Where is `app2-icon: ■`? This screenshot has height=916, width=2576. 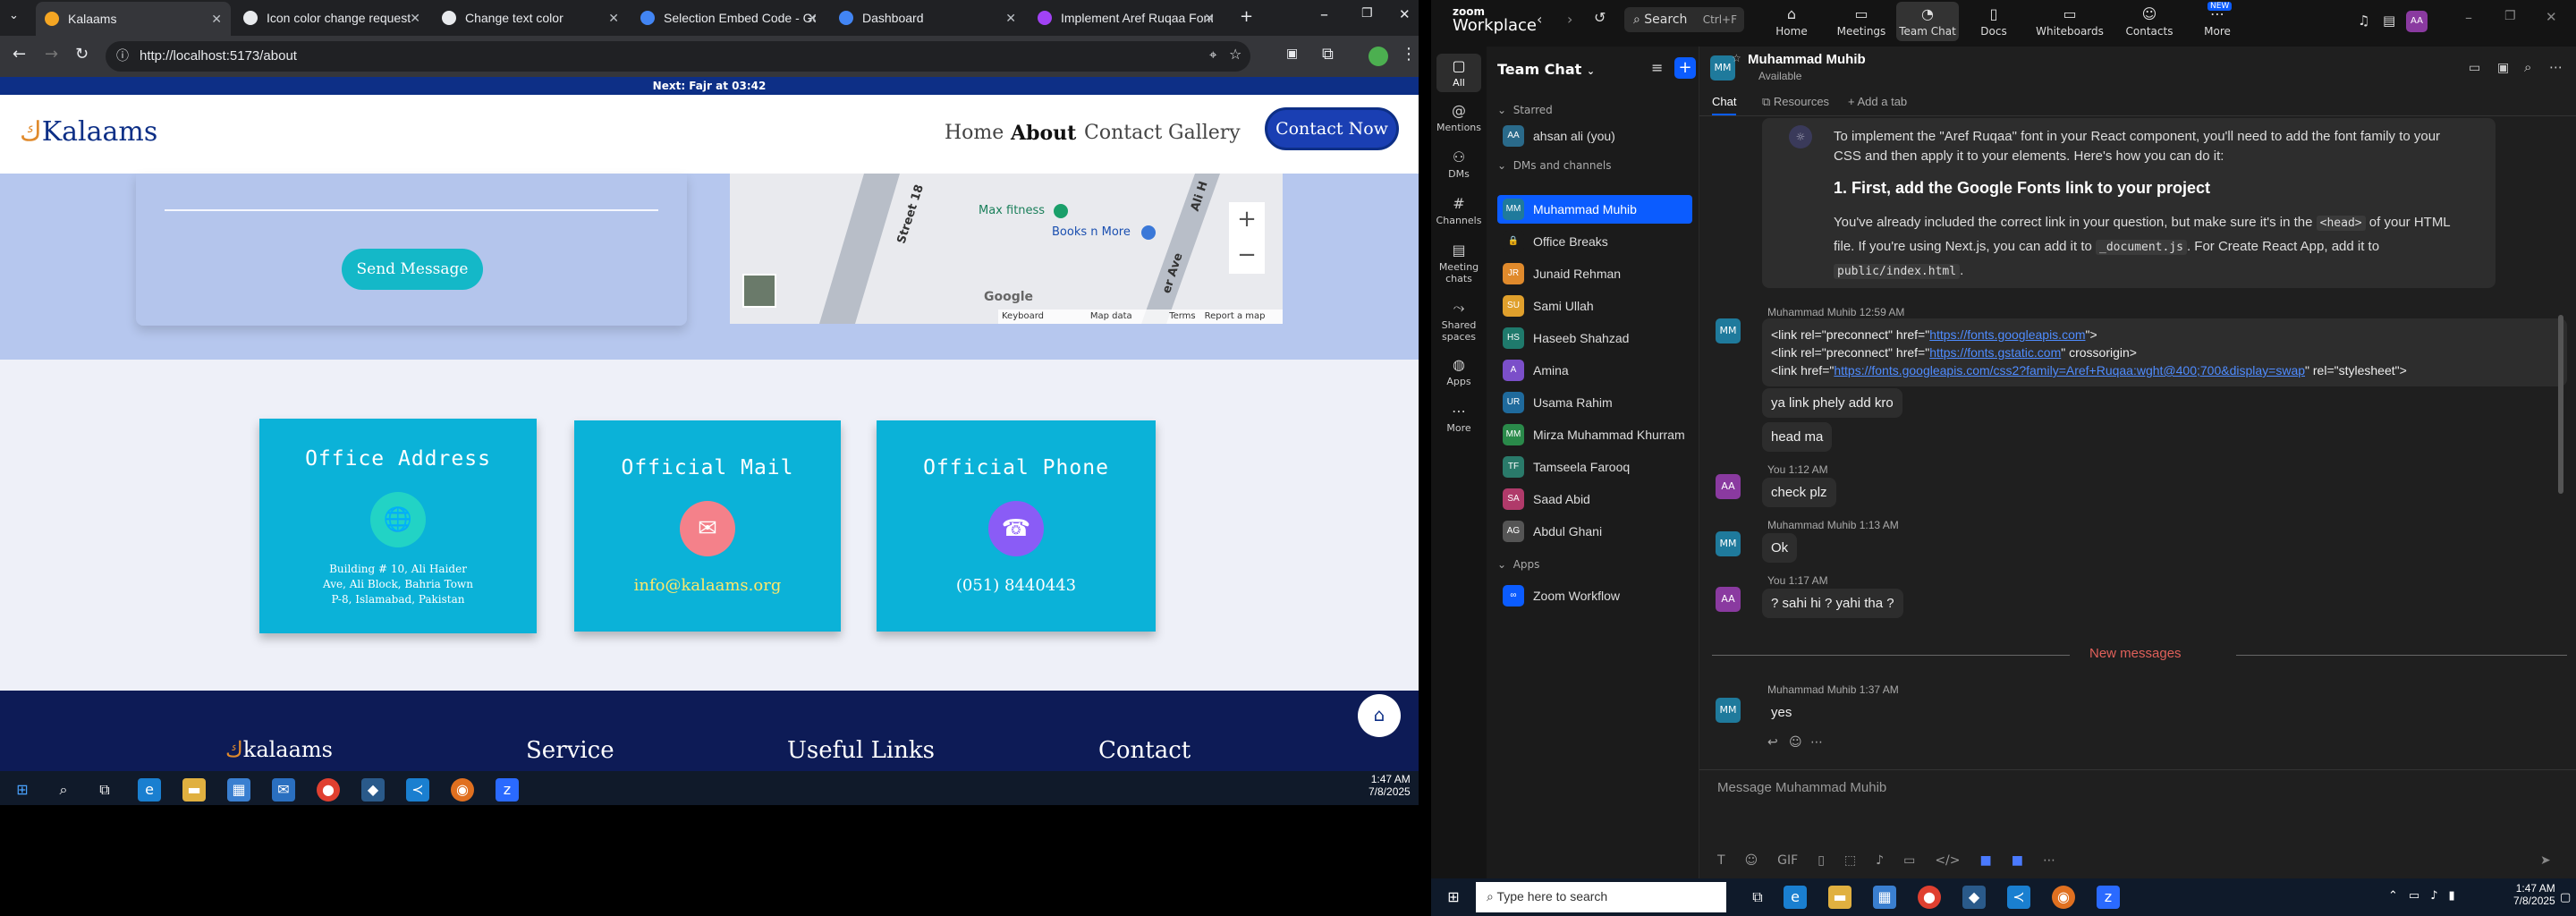 app2-icon: ■ is located at coordinates (2017, 860).